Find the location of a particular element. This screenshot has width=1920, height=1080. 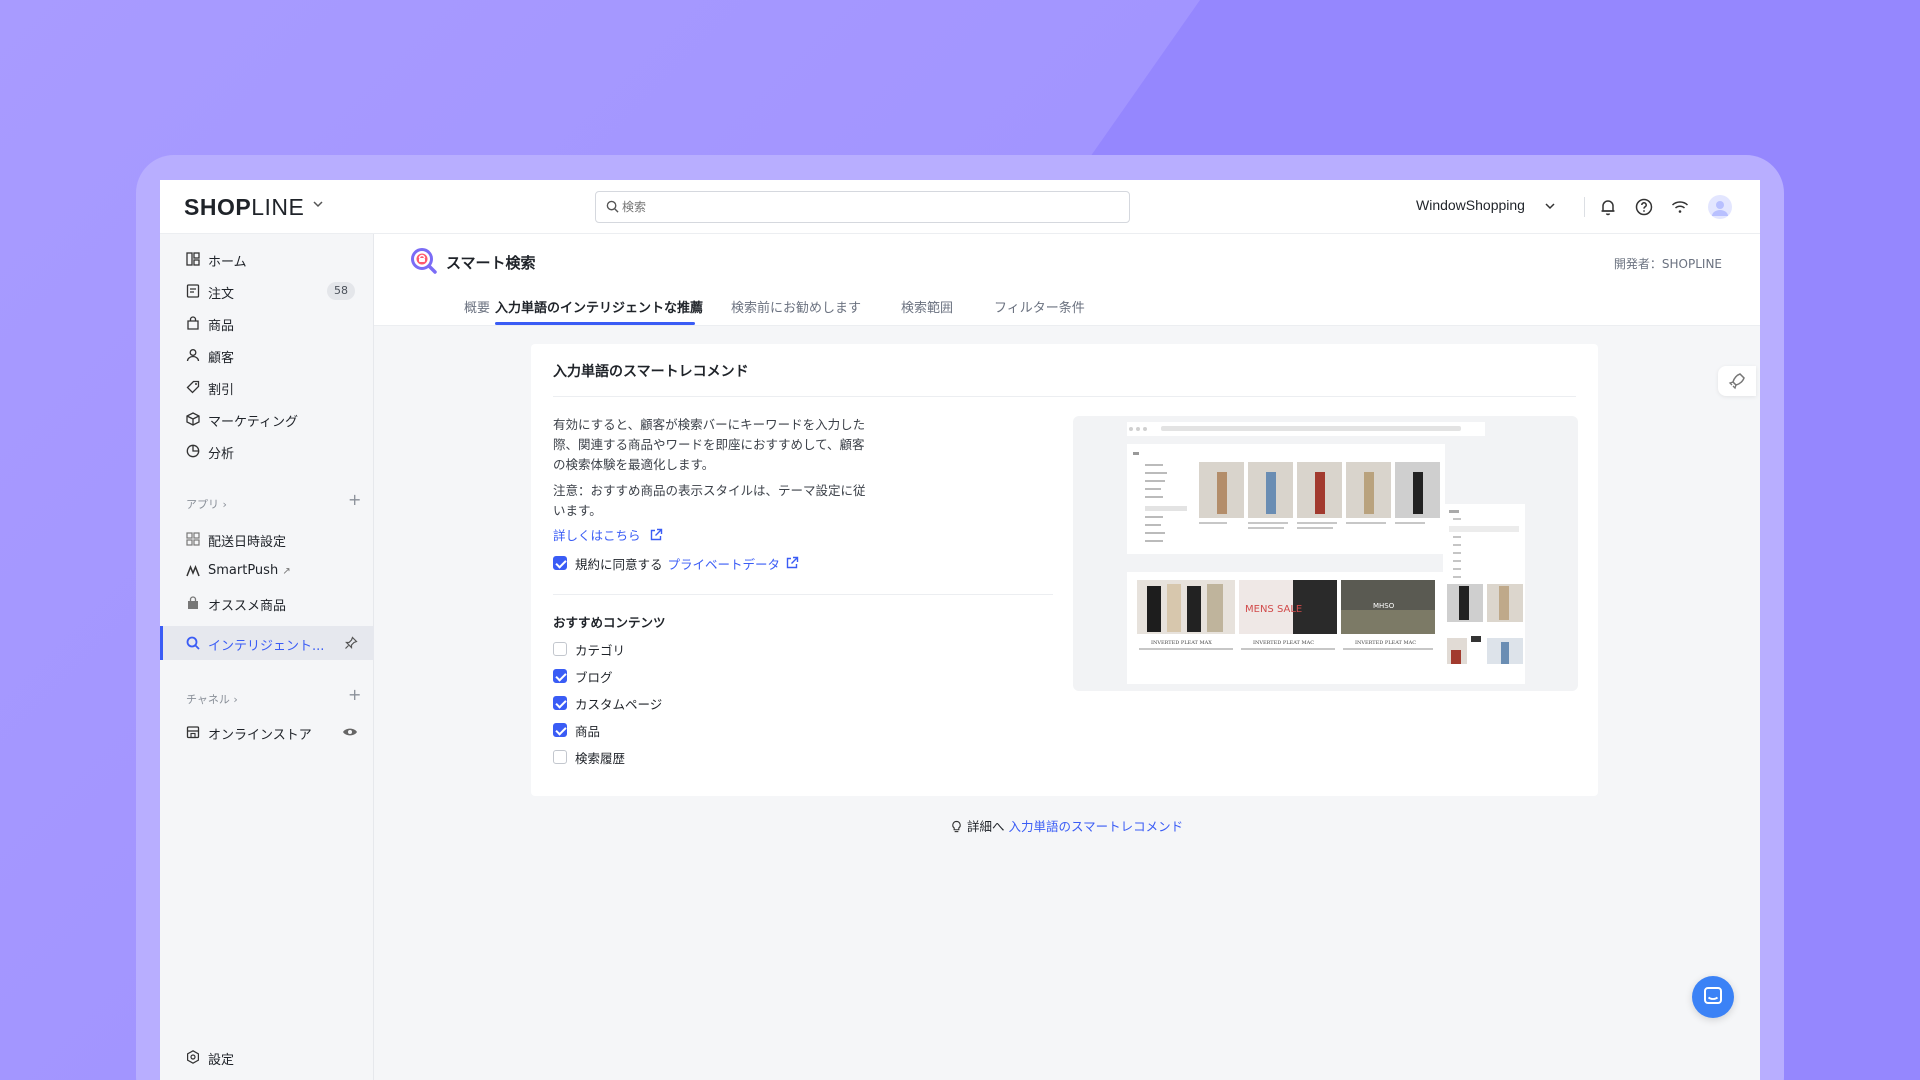

pie-chart-icon is located at coordinates (193, 451).